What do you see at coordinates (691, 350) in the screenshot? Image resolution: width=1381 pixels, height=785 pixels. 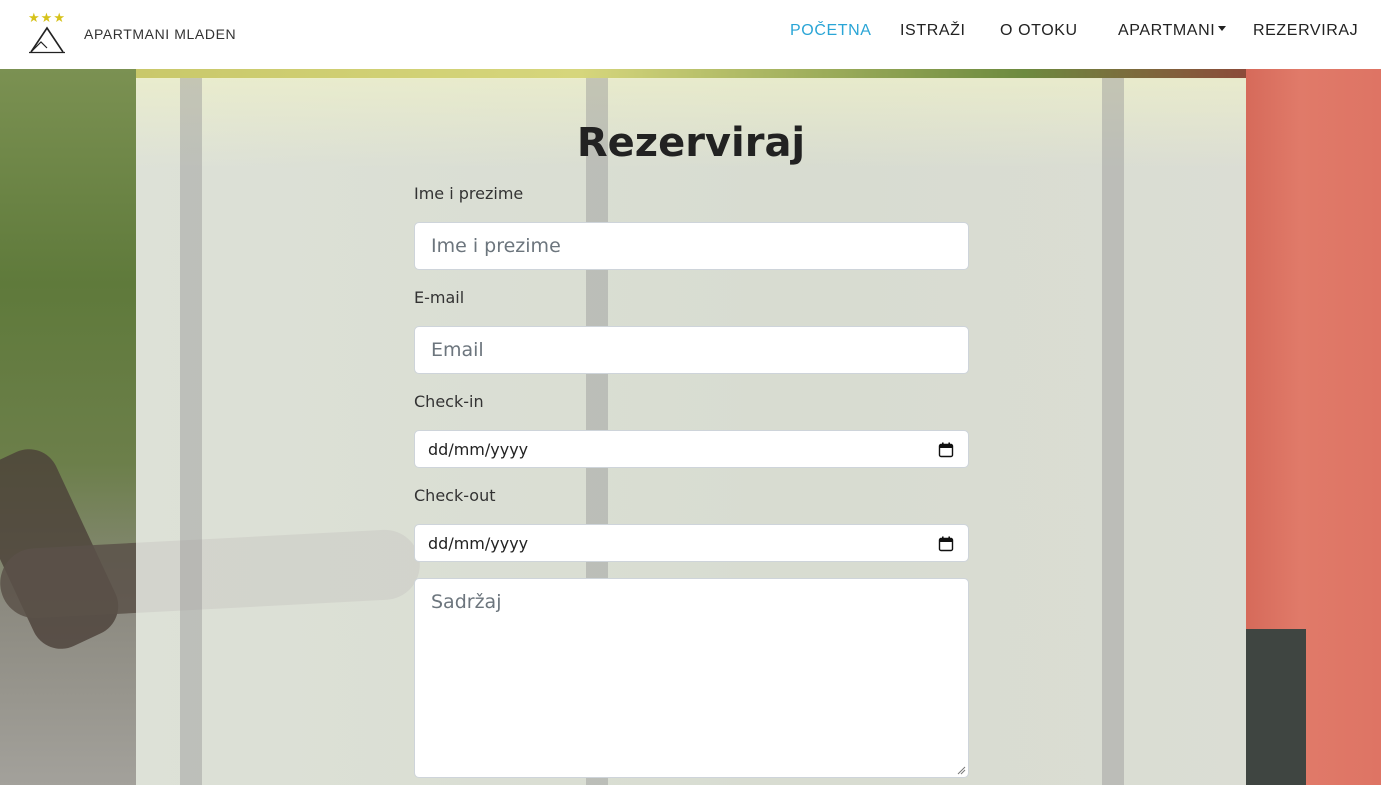 I see `email-input: Email` at bounding box center [691, 350].